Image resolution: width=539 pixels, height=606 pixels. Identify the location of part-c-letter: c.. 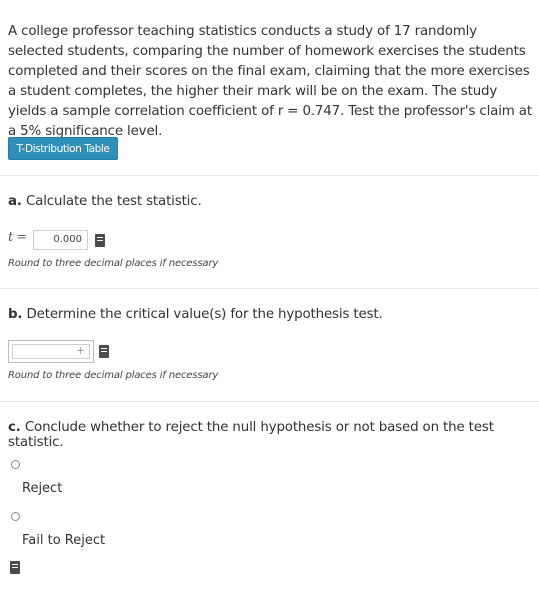
(14, 427).